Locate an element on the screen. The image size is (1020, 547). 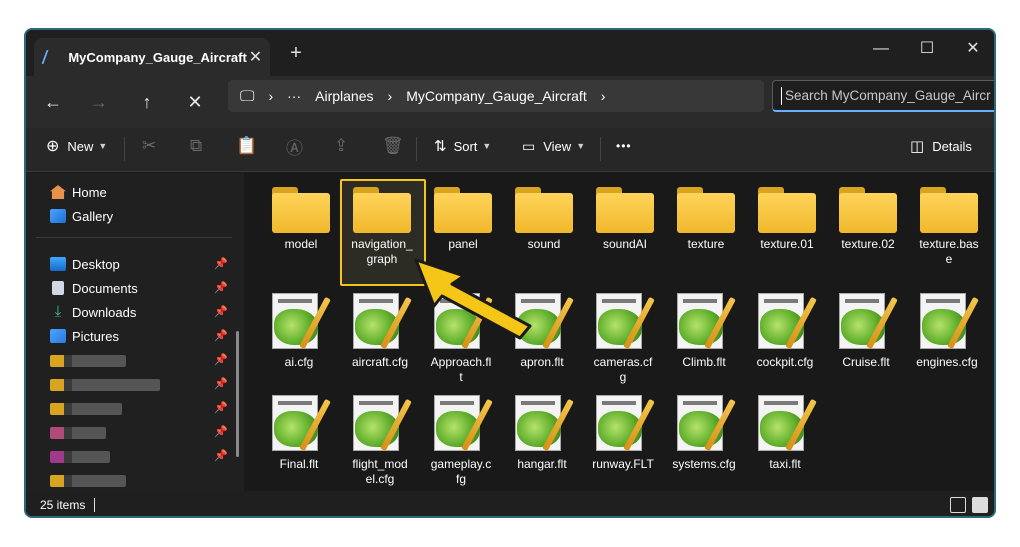
sidebar-item-pictures: Pictures is located at coordinates (84, 336).